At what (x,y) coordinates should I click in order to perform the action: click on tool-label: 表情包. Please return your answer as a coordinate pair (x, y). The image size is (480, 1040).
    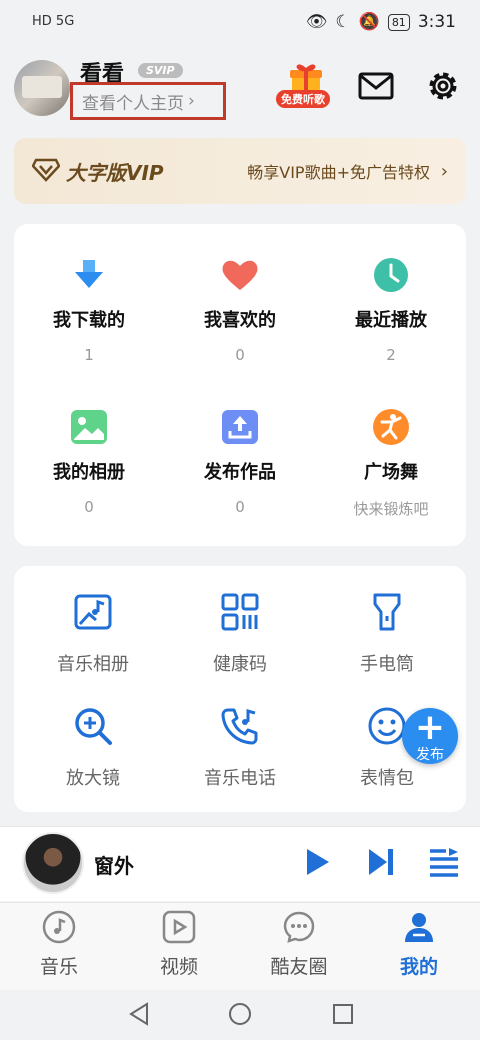
    Looking at the image, I should click on (387, 778).